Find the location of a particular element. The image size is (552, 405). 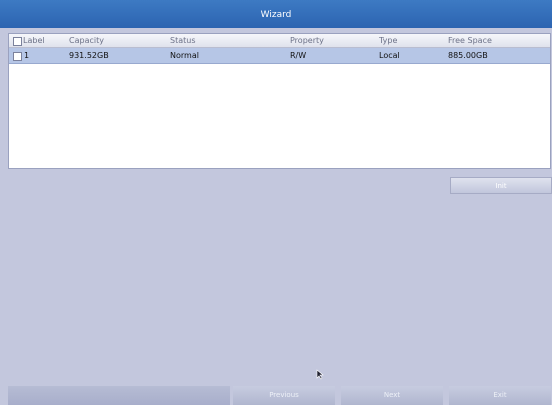

window-title: Wizard is located at coordinates (276, 15).